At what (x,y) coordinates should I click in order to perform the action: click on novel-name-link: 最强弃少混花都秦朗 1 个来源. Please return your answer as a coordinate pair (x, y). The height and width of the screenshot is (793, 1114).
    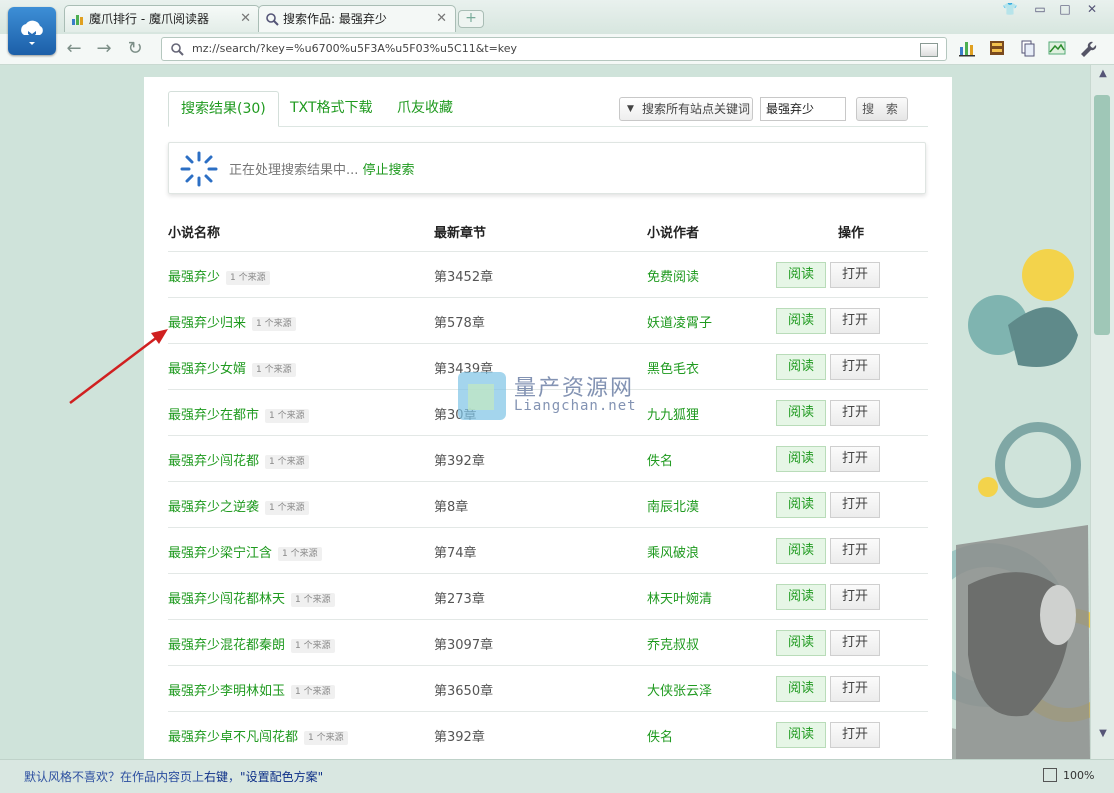
    Looking at the image, I should click on (251, 643).